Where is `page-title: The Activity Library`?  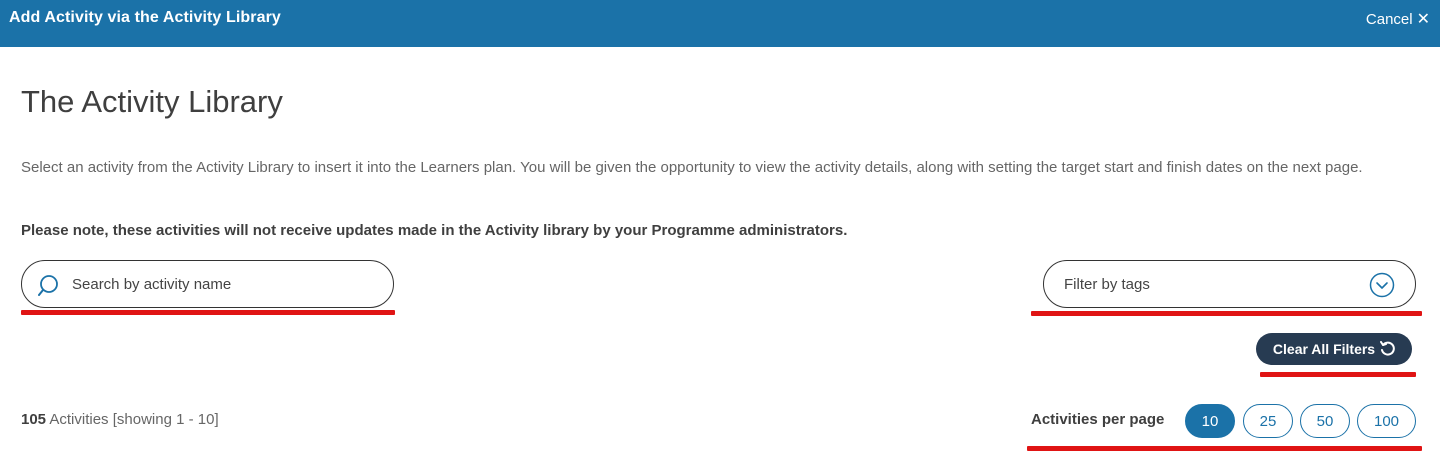
page-title: The Activity Library is located at coordinates (152, 101).